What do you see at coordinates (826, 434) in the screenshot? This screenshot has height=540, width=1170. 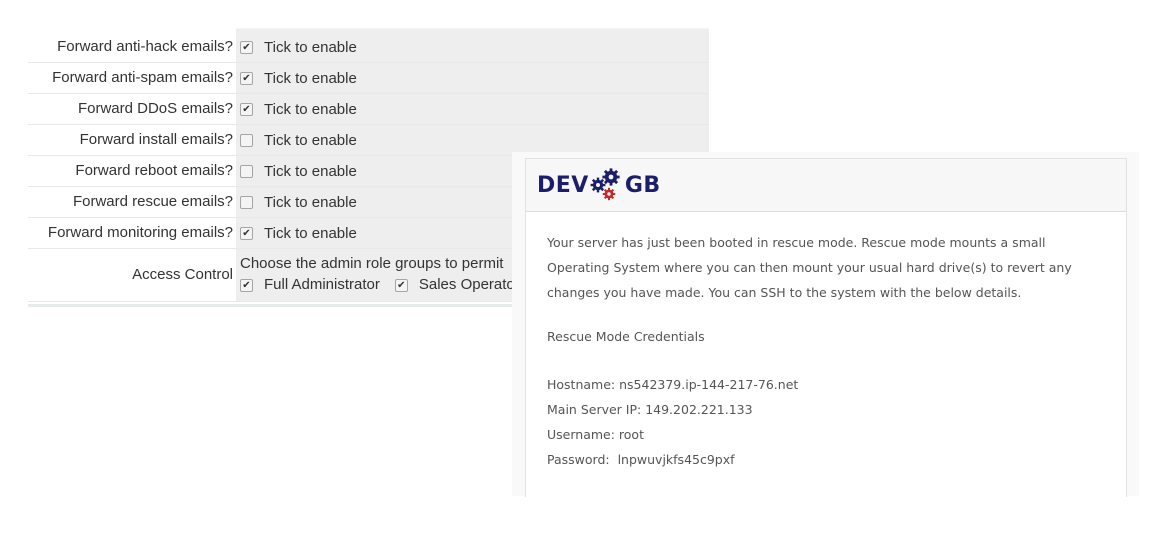 I see `credential-username: Username: root` at bounding box center [826, 434].